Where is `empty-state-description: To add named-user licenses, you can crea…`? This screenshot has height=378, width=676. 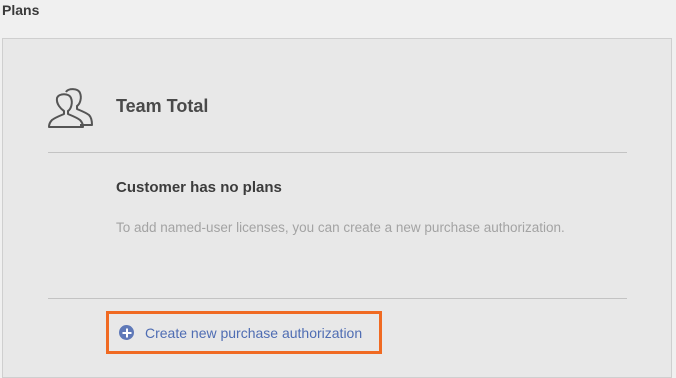
empty-state-description: To add named-user licenses, you can crea… is located at coordinates (340, 227).